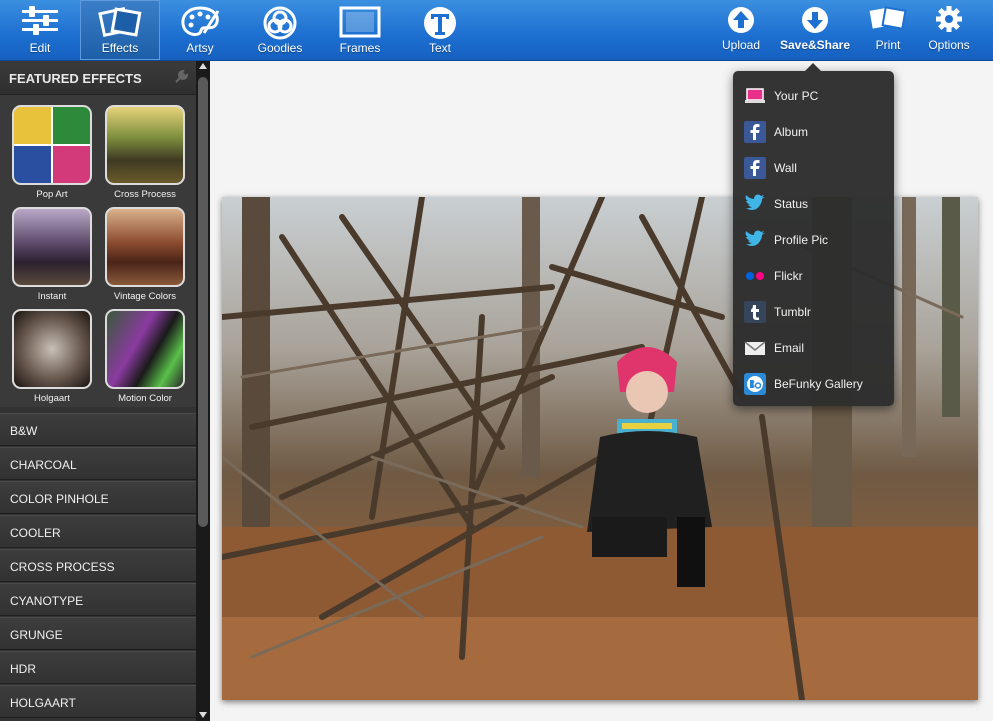 This screenshot has width=993, height=721. Describe the element at coordinates (52, 145) in the screenshot. I see `pop-art-thumbnail` at that location.